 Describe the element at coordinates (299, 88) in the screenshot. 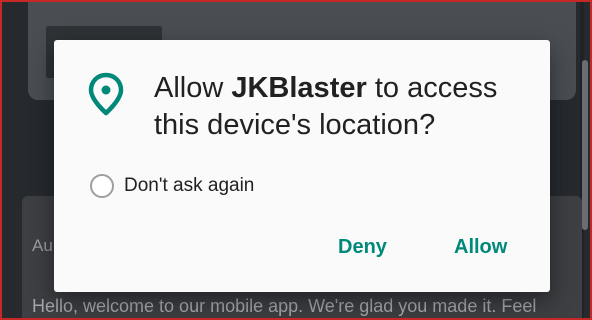

I see `app-name: JKBlaster` at that location.